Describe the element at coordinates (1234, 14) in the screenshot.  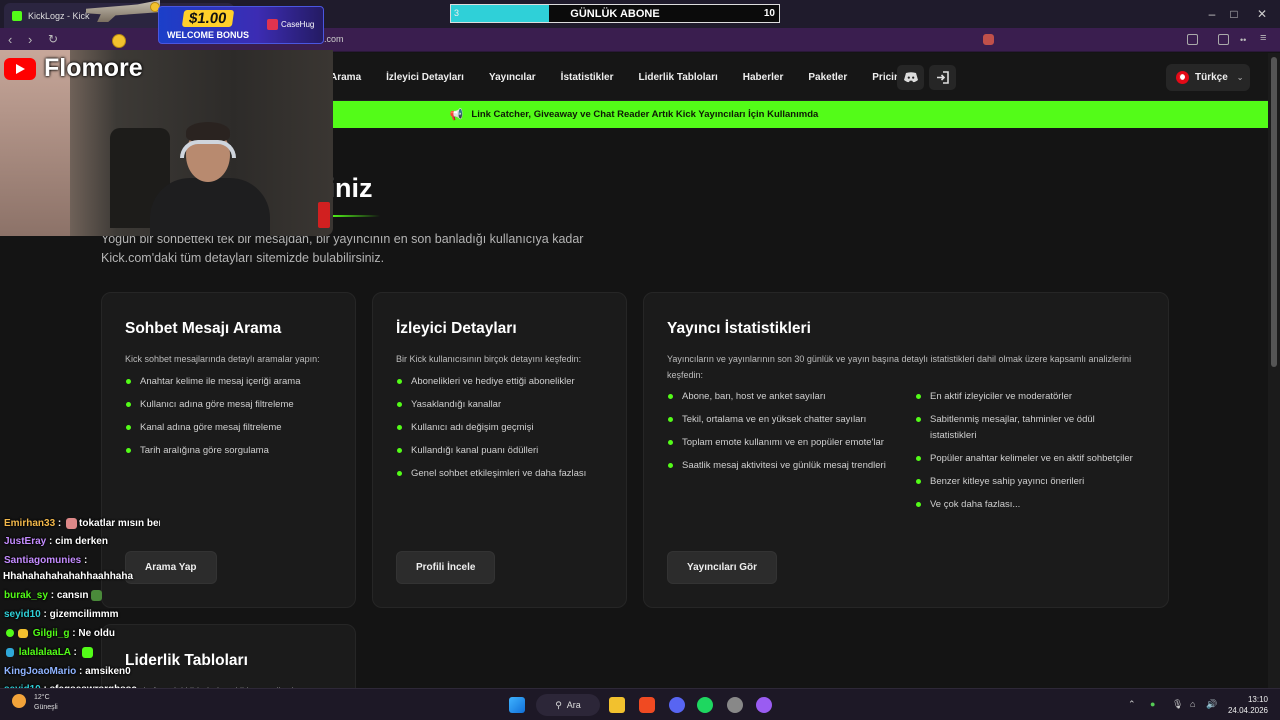
I see `maximize-button: □` at that location.